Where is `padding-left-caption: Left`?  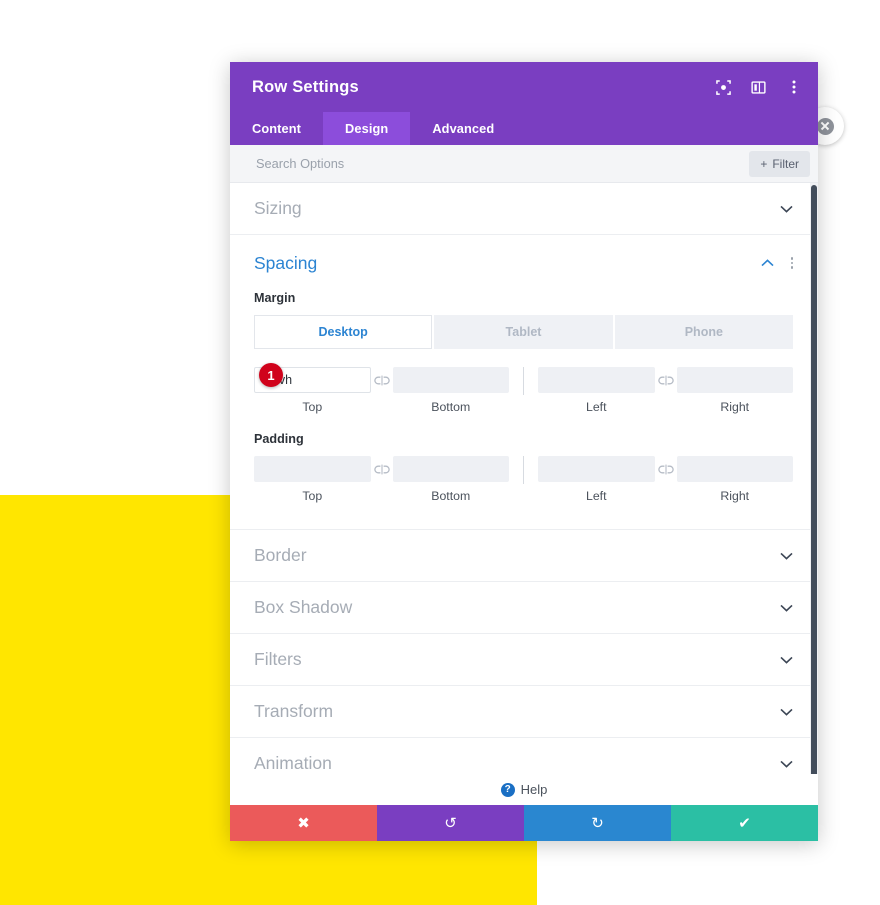 padding-left-caption: Left is located at coordinates (596, 496).